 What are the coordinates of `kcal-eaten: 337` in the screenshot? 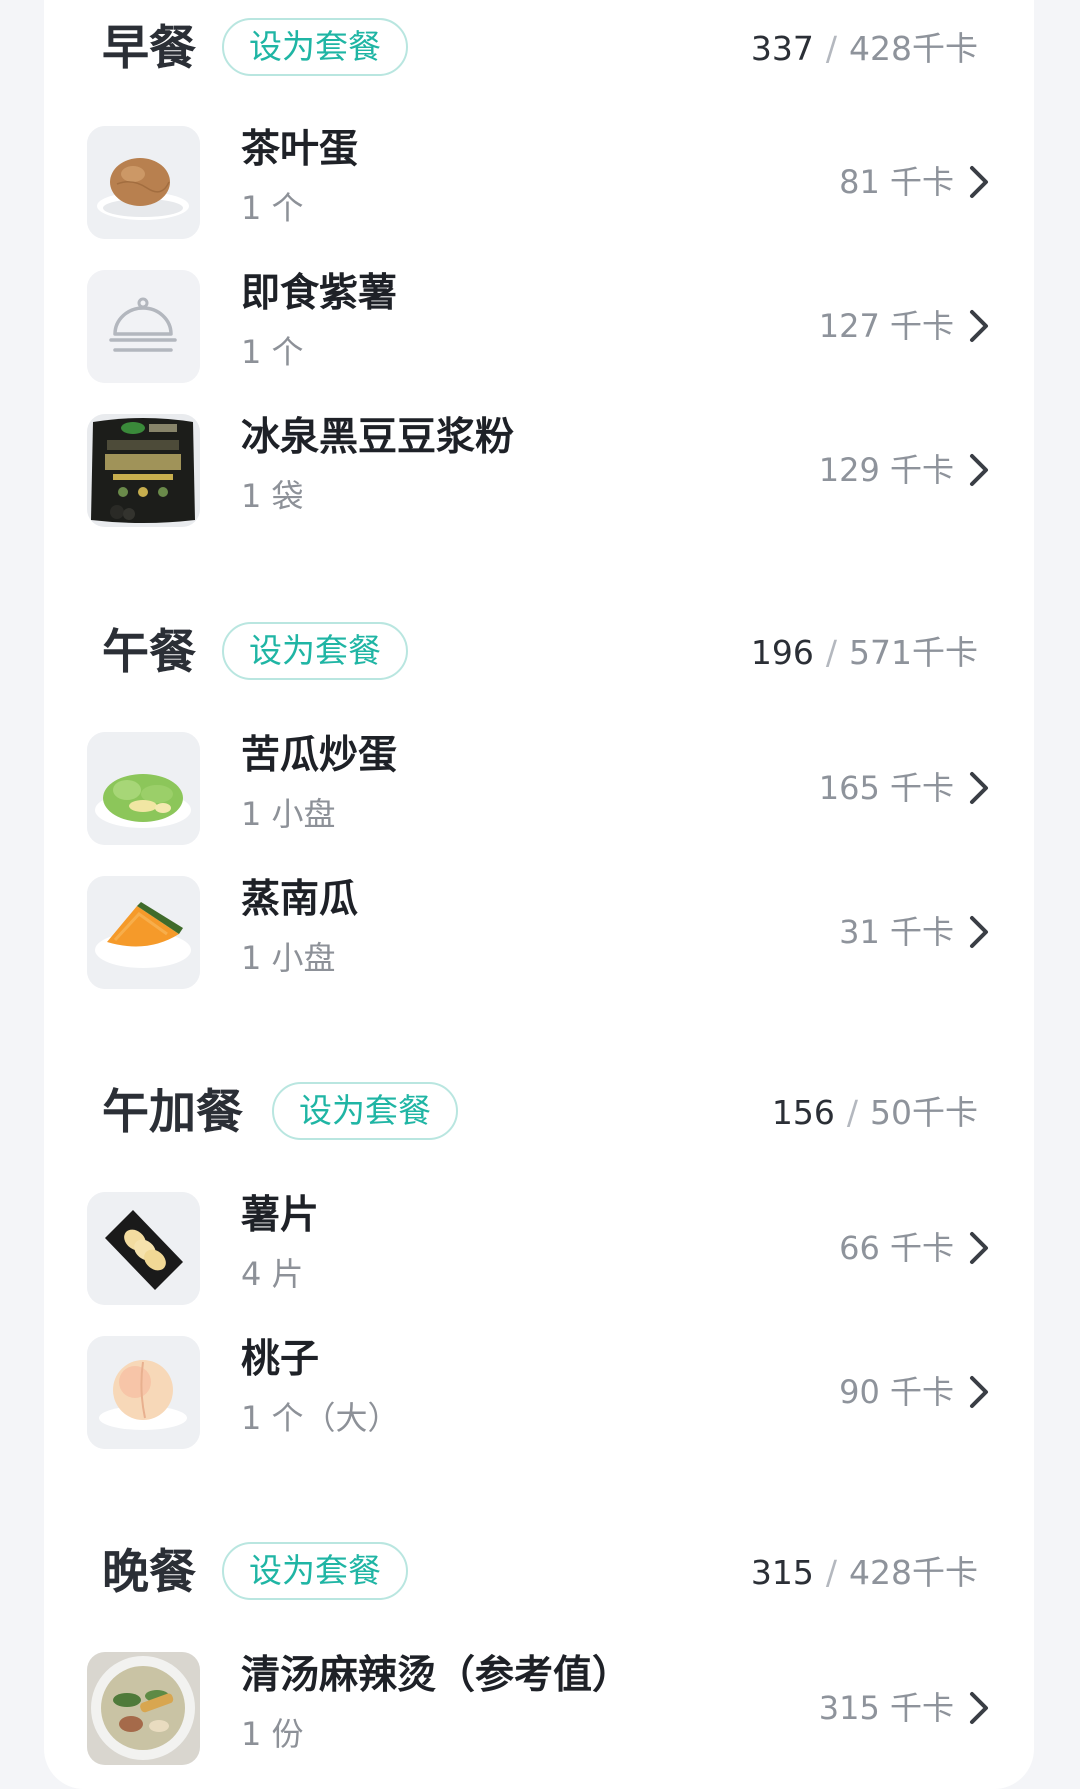 It's located at (782, 48).